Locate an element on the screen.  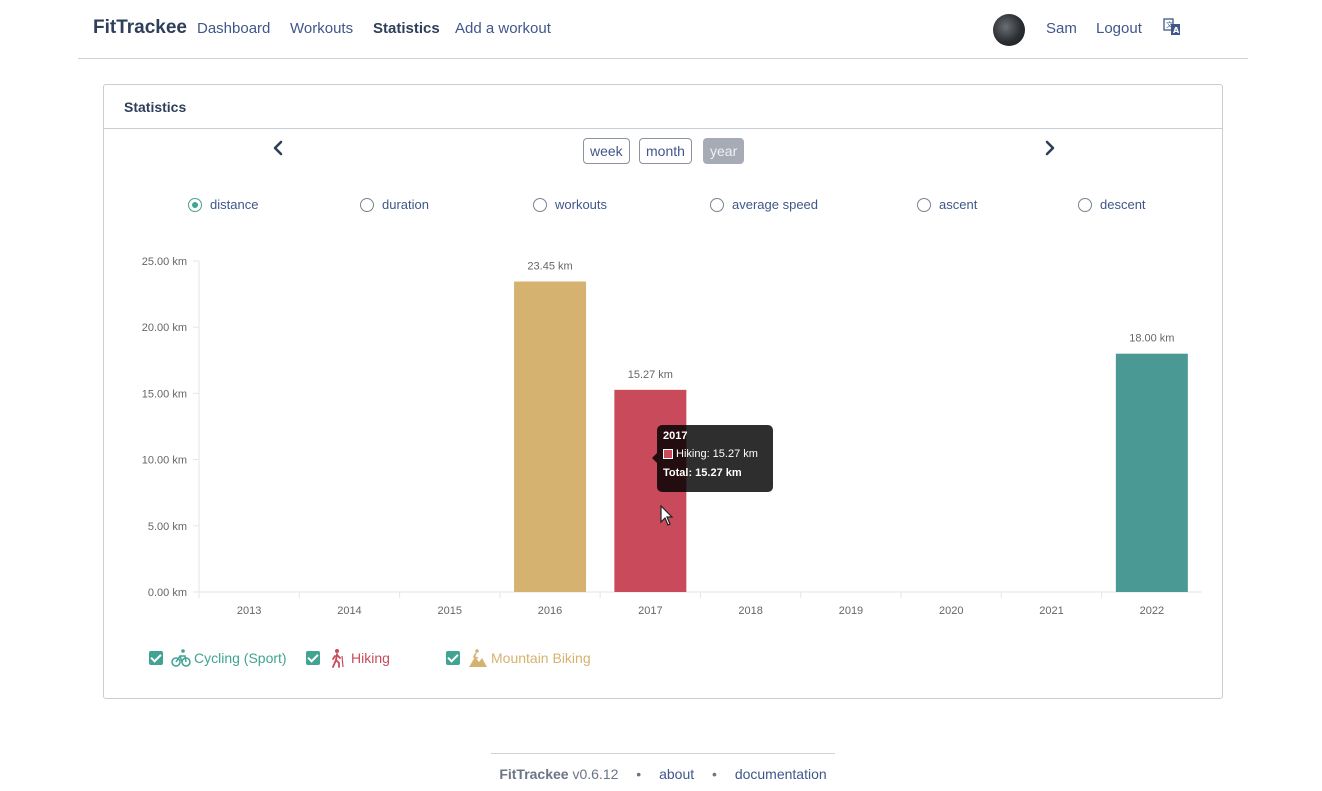
translate-icon: 文 A is located at coordinates (1172, 27).